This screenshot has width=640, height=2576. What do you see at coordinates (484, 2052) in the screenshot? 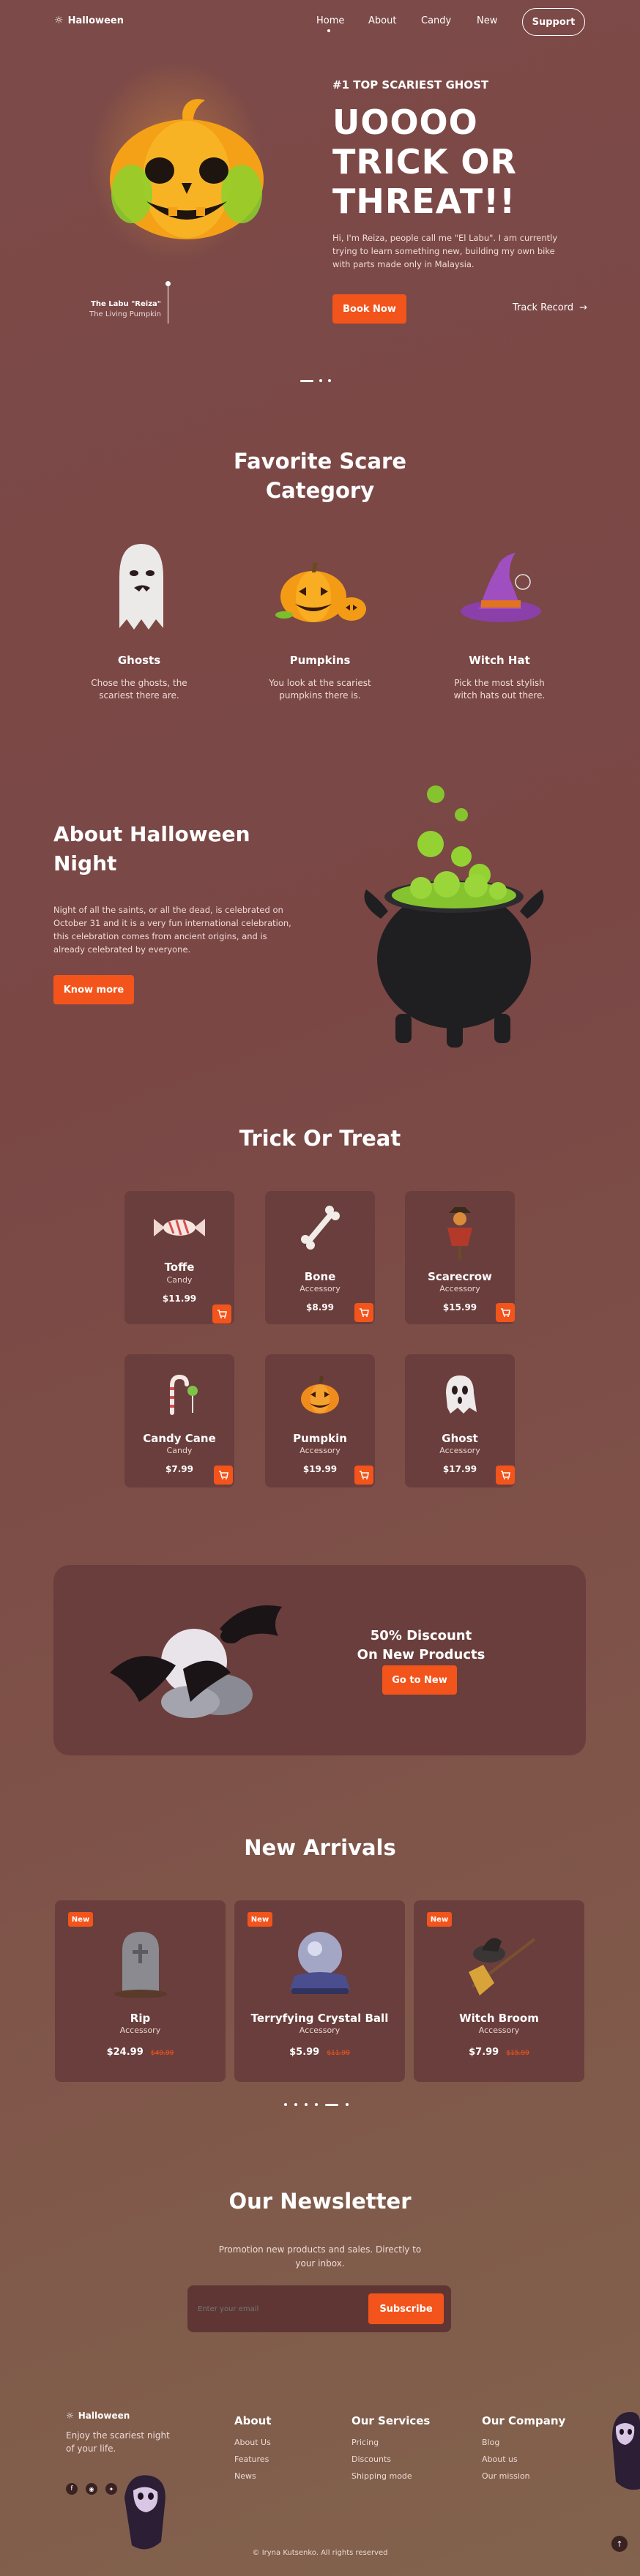
I see `arrival-price: $7.99` at bounding box center [484, 2052].